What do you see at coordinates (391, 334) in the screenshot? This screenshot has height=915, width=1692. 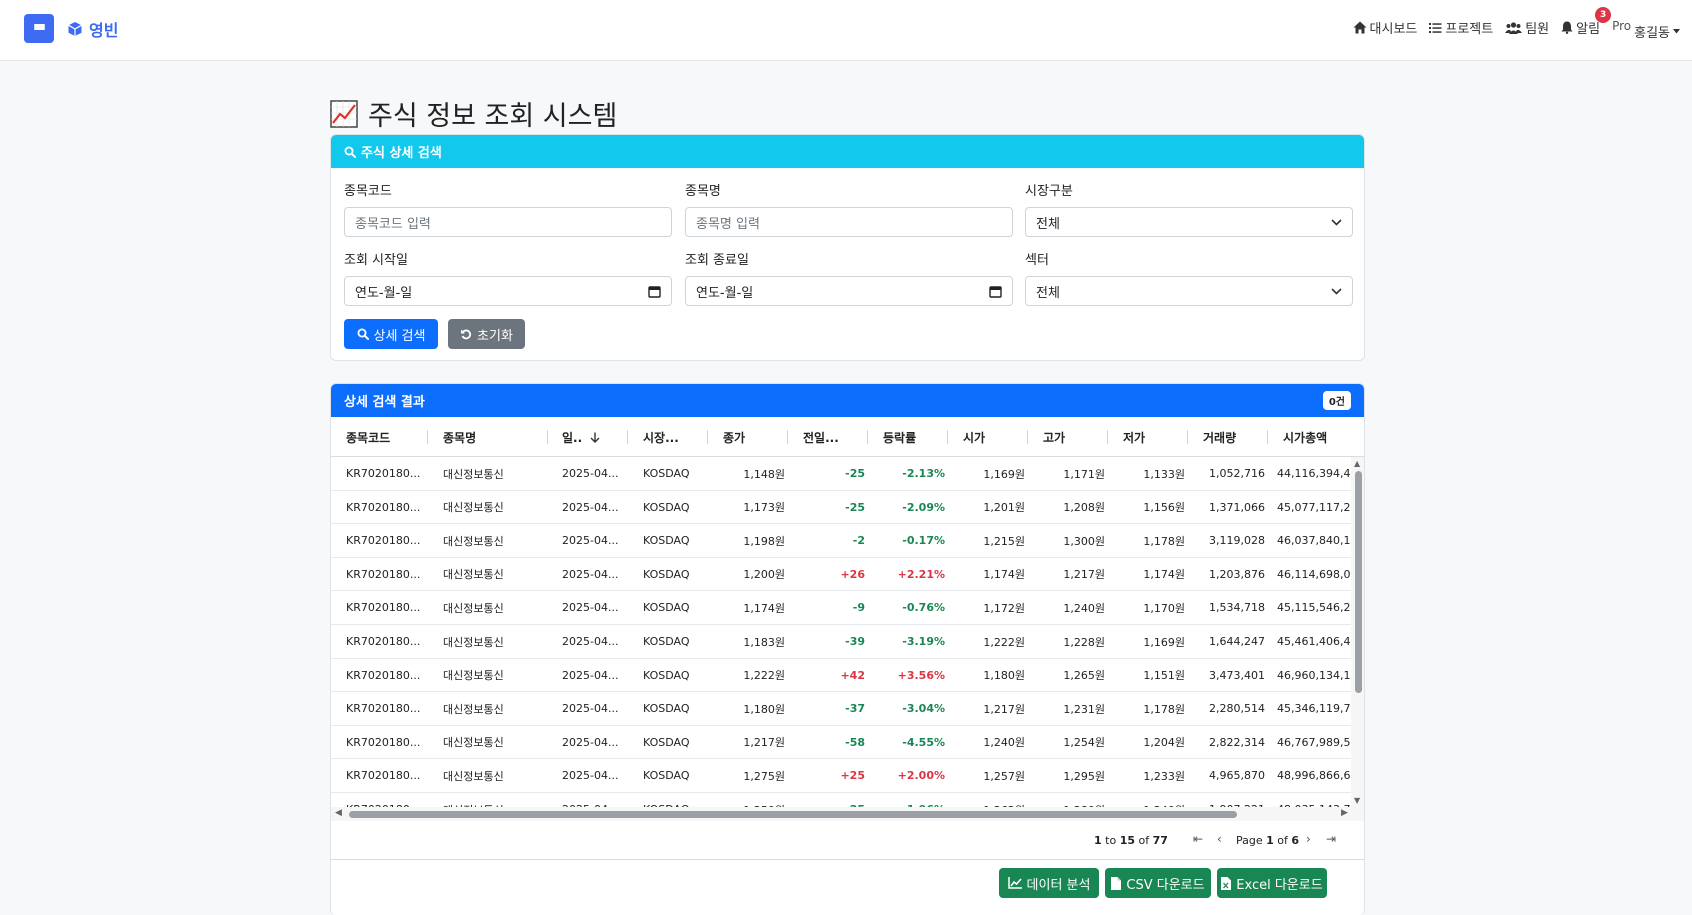 I see `detail-search-button: 상세 검색` at bounding box center [391, 334].